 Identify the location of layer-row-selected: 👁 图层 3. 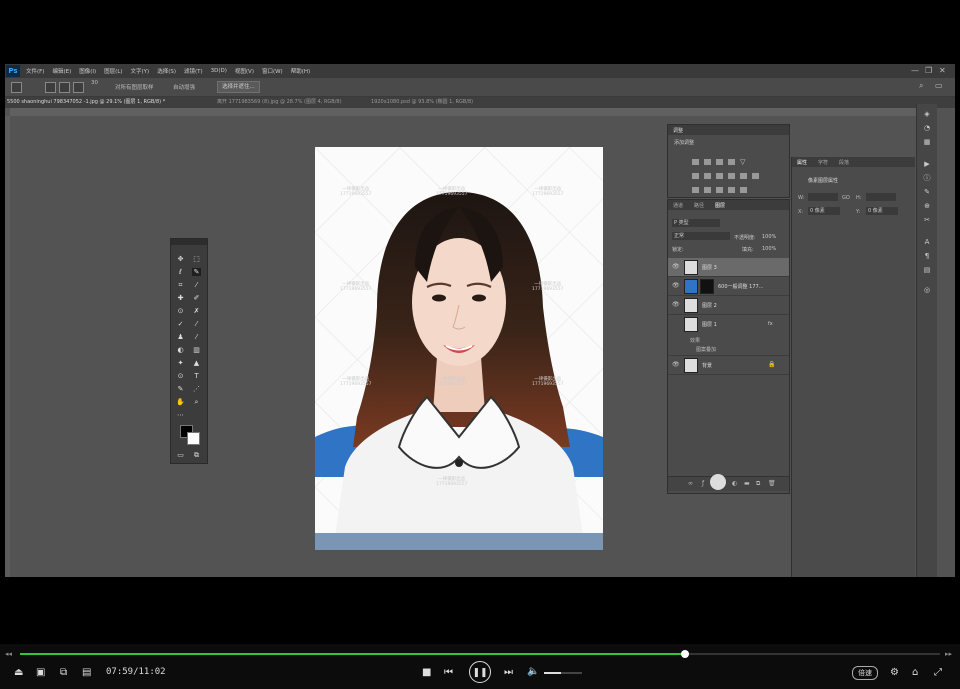
(728, 267).